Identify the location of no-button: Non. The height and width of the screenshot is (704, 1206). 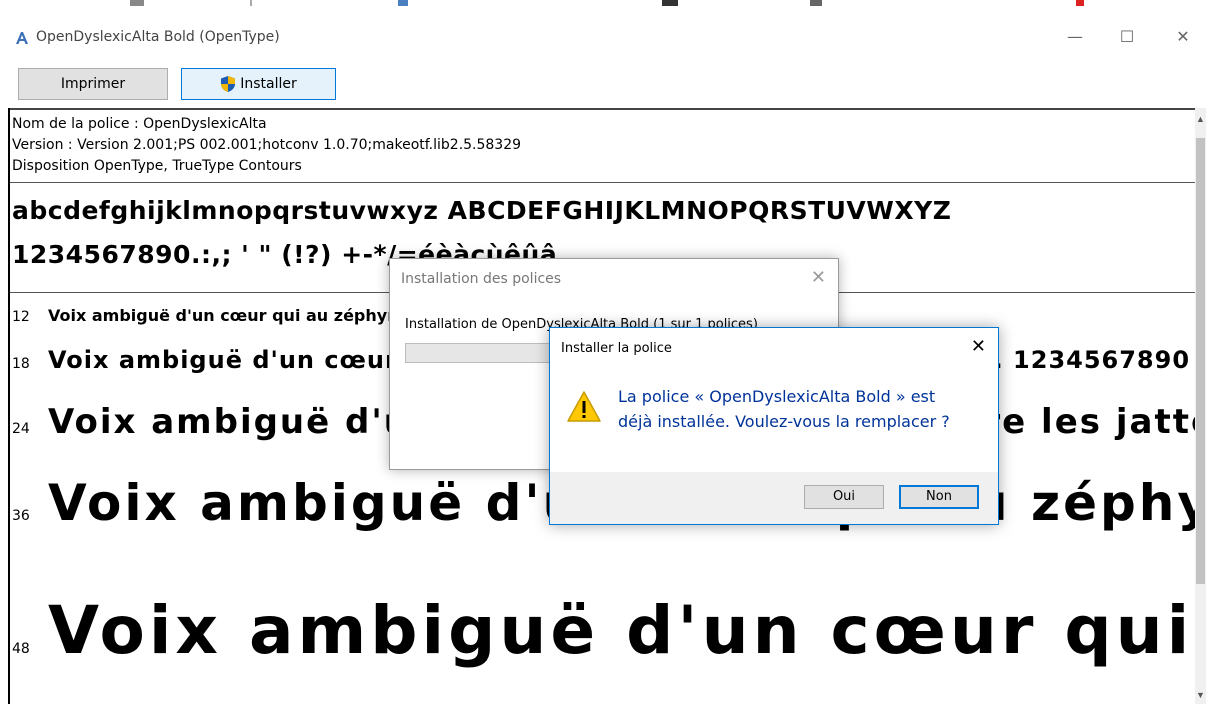
(939, 497).